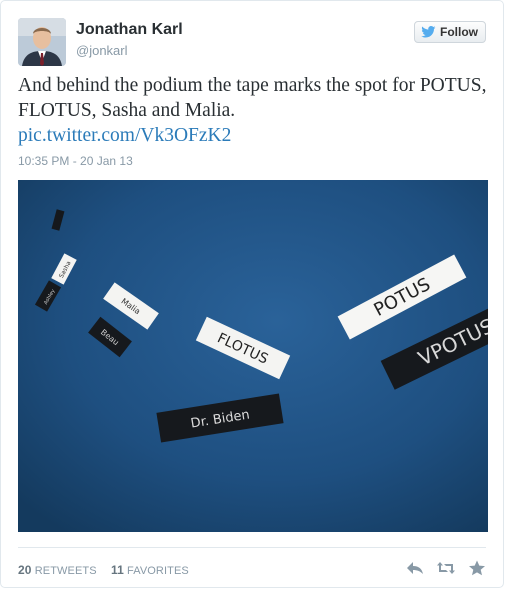 This screenshot has height=590, width=506. Describe the element at coordinates (129, 30) in the screenshot. I see `author-name: Jonathan Karl` at that location.